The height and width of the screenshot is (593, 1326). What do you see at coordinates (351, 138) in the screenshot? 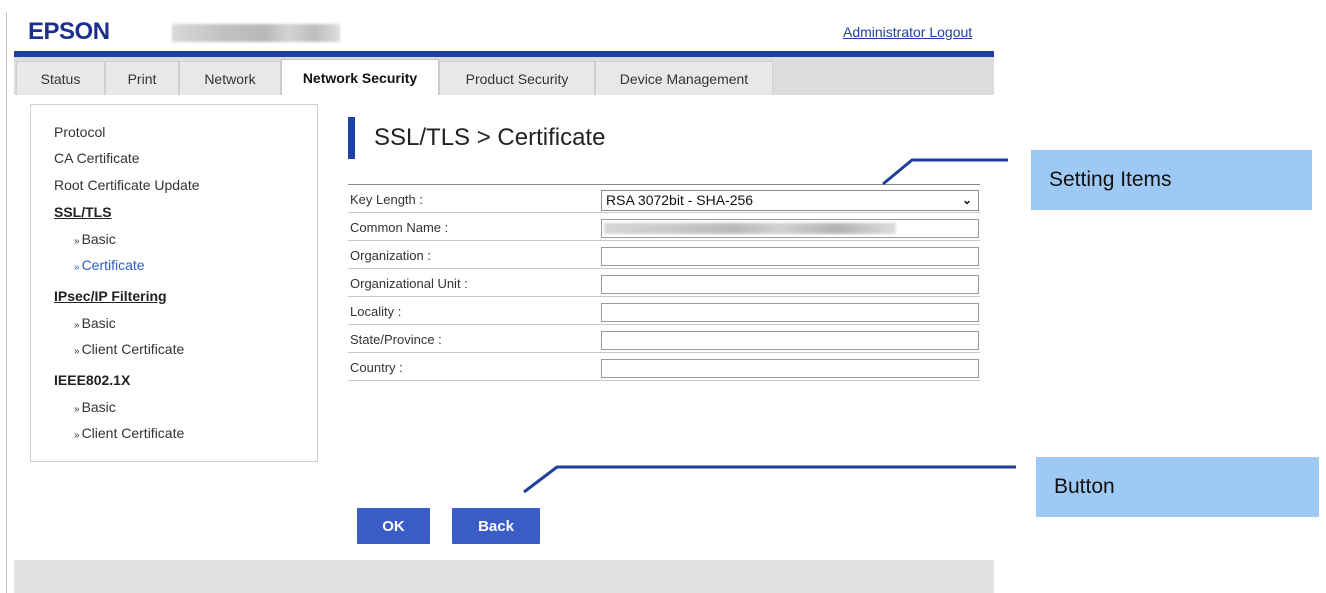
I see `title-accent-bar` at bounding box center [351, 138].